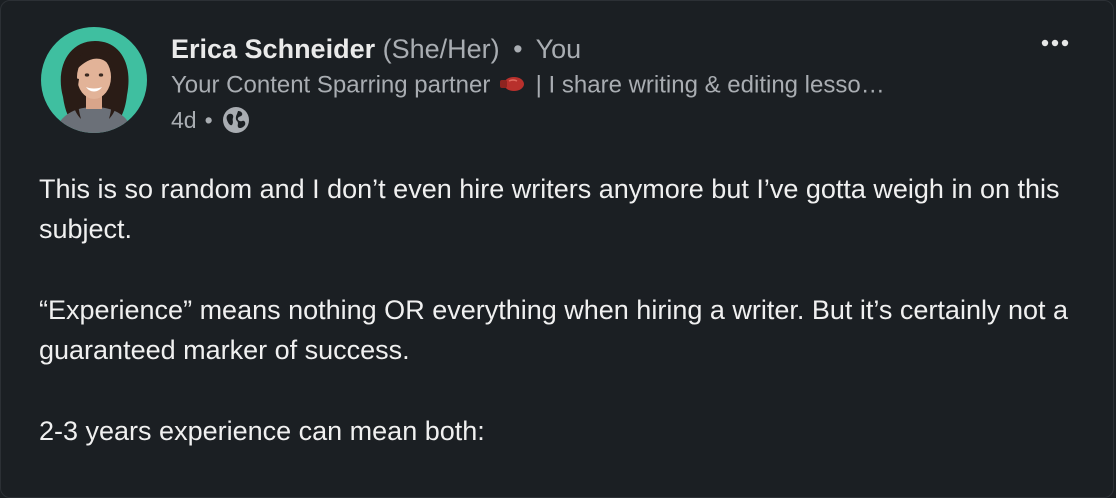 This screenshot has width=1116, height=498. I want to click on avatar-image, so click(94, 80).